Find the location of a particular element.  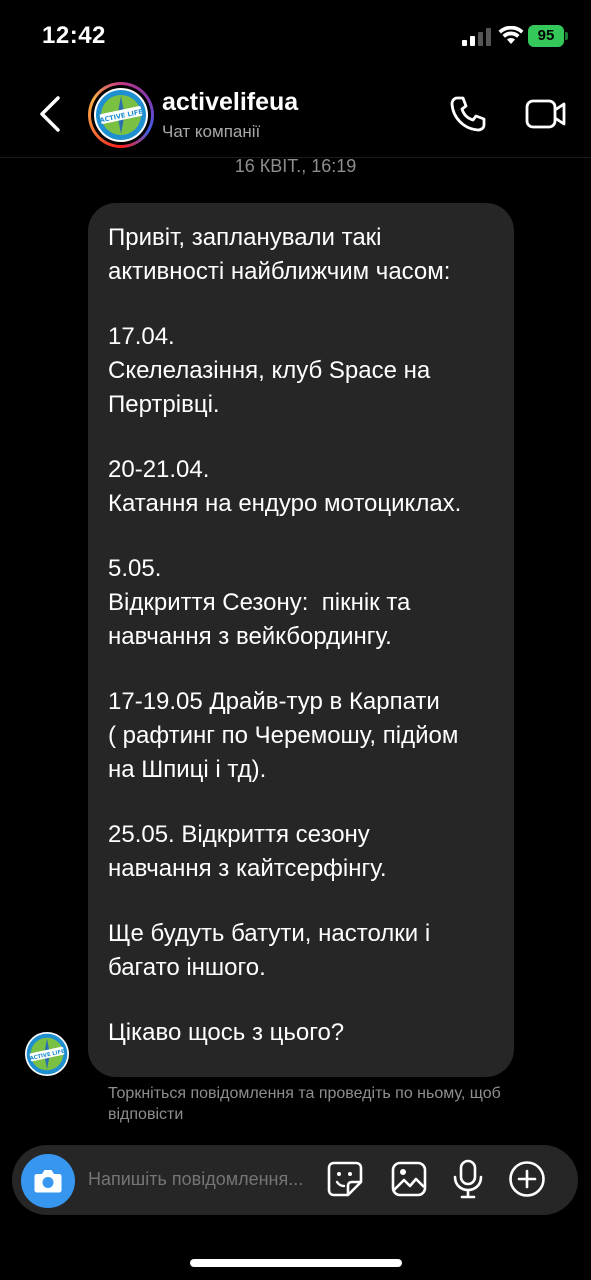

message-input is located at coordinates (198, 1179).